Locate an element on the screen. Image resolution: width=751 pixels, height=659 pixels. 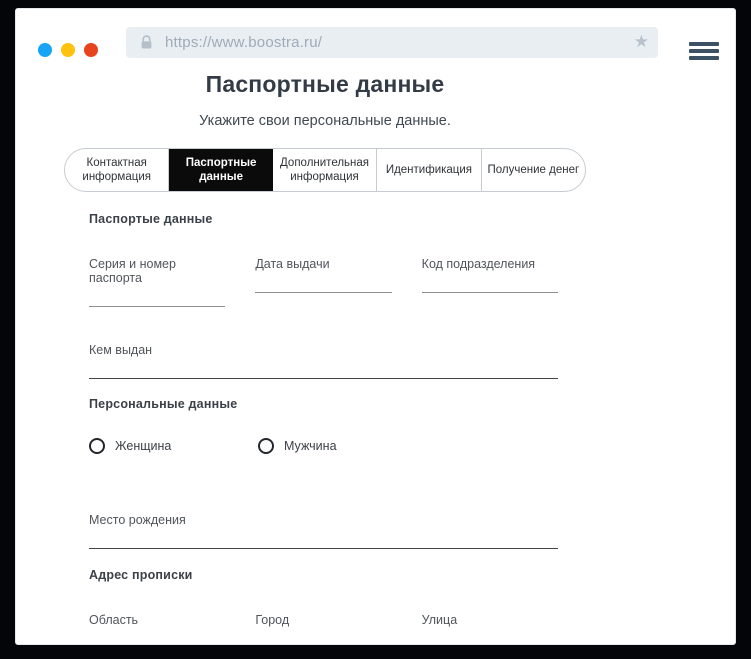
birthplace-input is located at coordinates (323, 538).